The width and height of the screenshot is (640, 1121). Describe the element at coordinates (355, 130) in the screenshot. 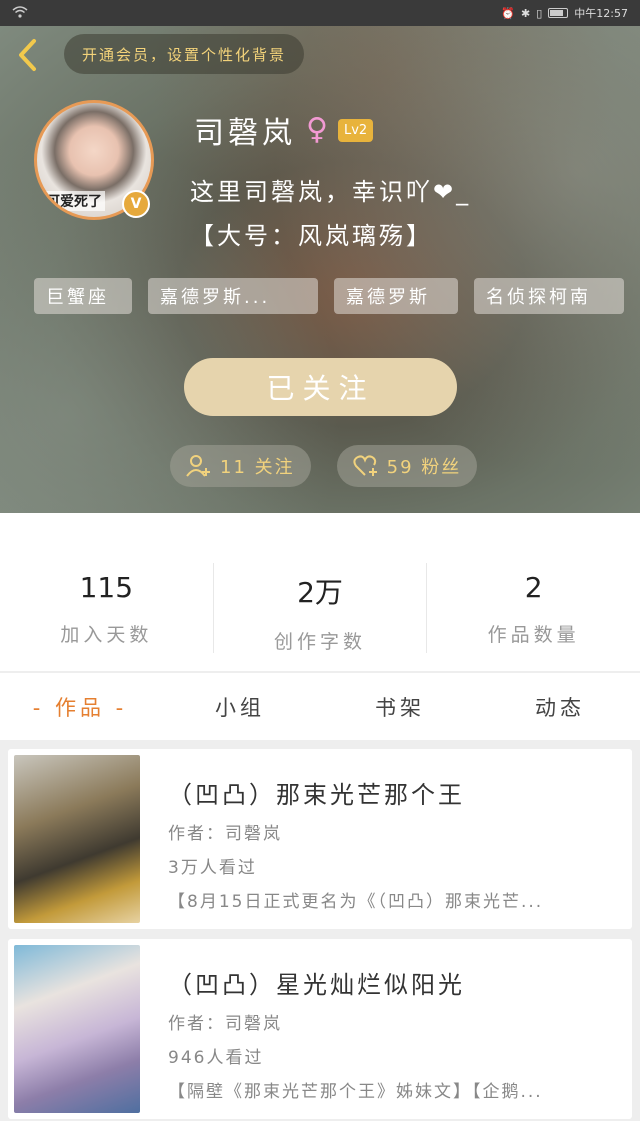

I see `level-badge: Lv2` at that location.